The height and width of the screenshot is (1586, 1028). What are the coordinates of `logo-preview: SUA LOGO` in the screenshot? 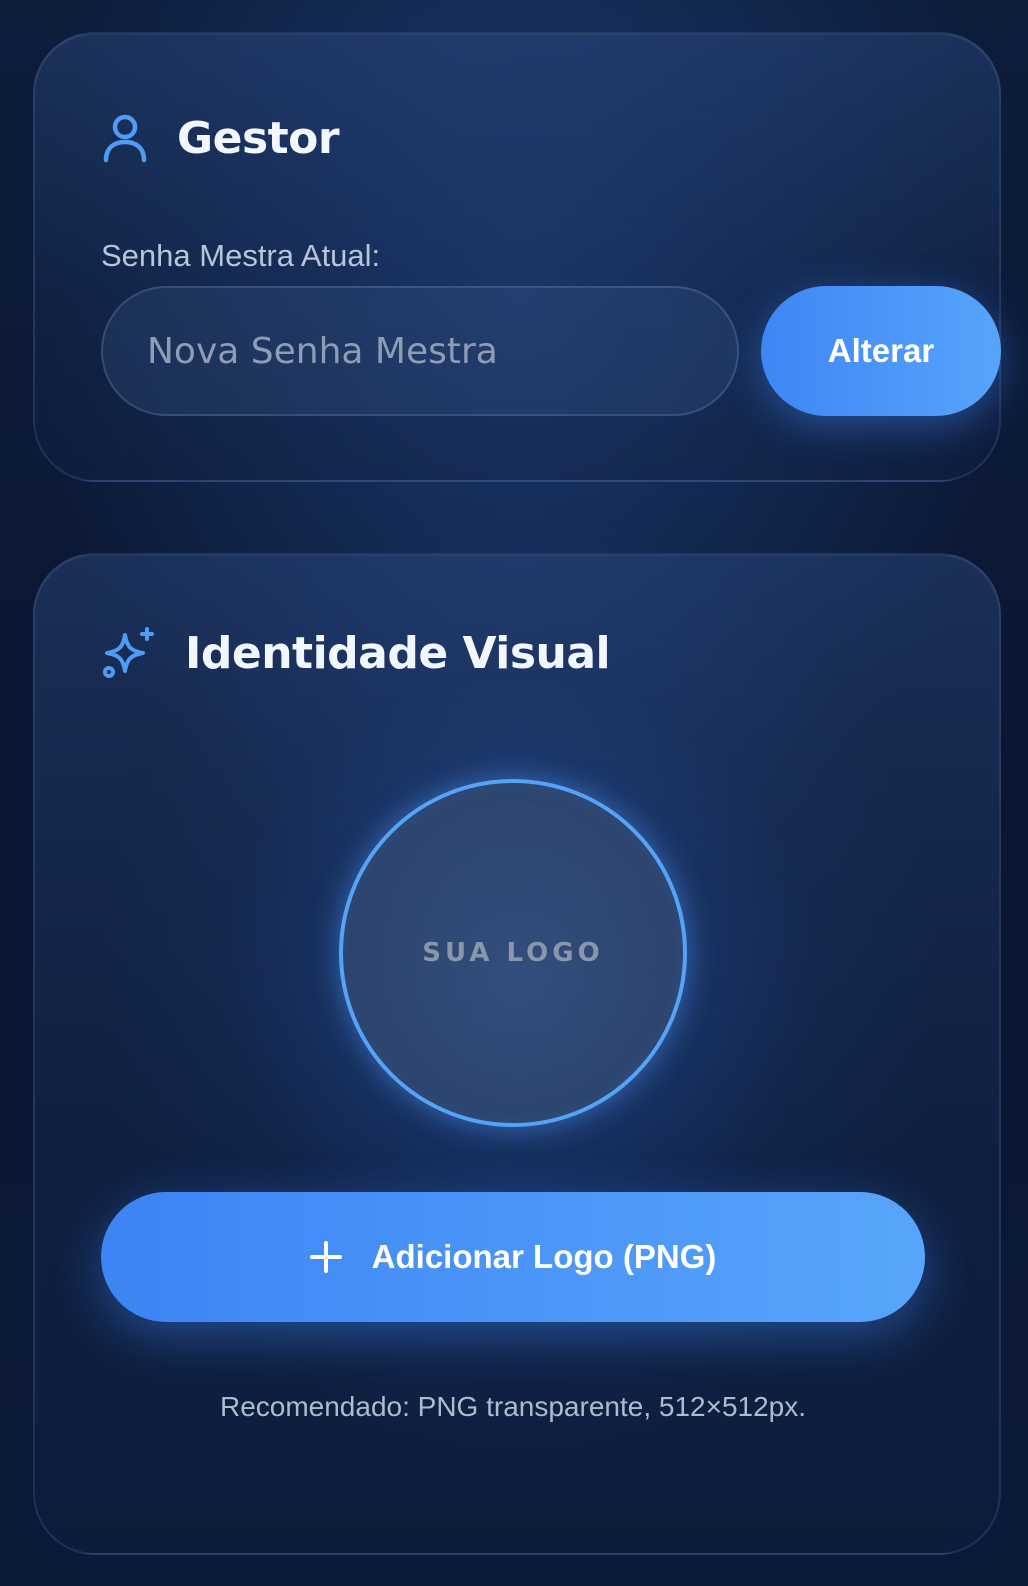 It's located at (513, 953).